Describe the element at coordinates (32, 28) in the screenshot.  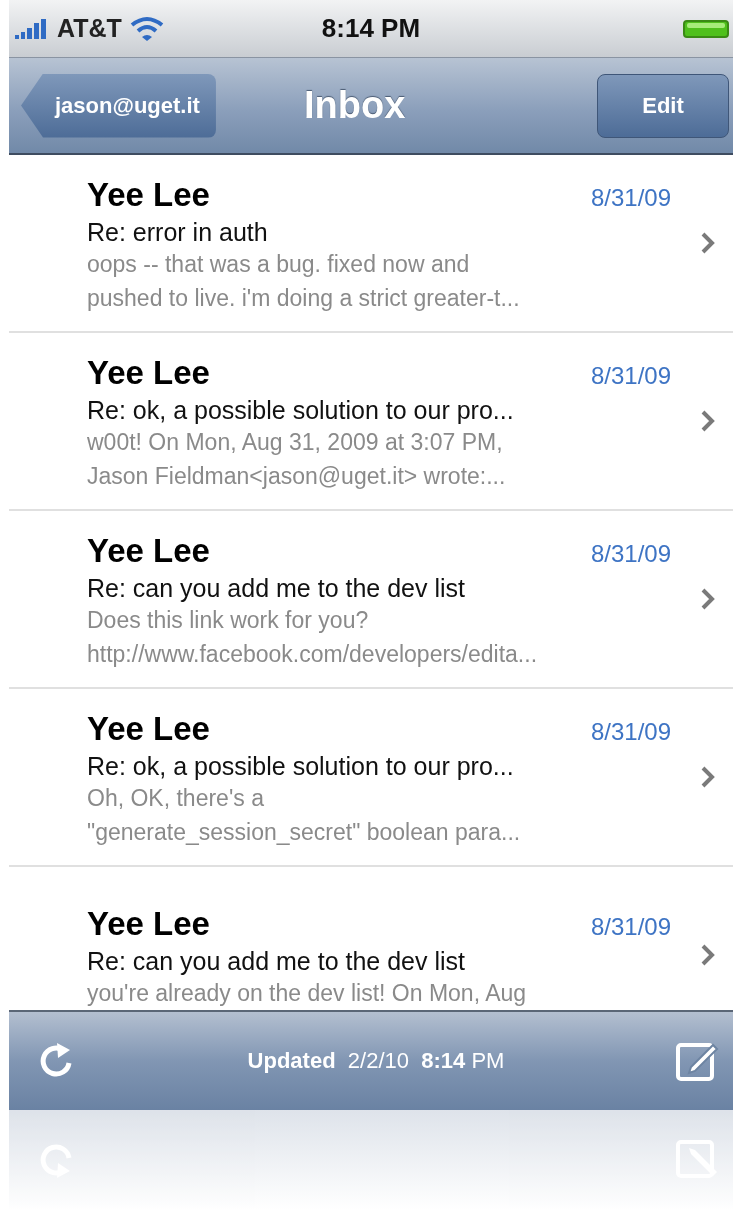
I see `signal-icon` at that location.